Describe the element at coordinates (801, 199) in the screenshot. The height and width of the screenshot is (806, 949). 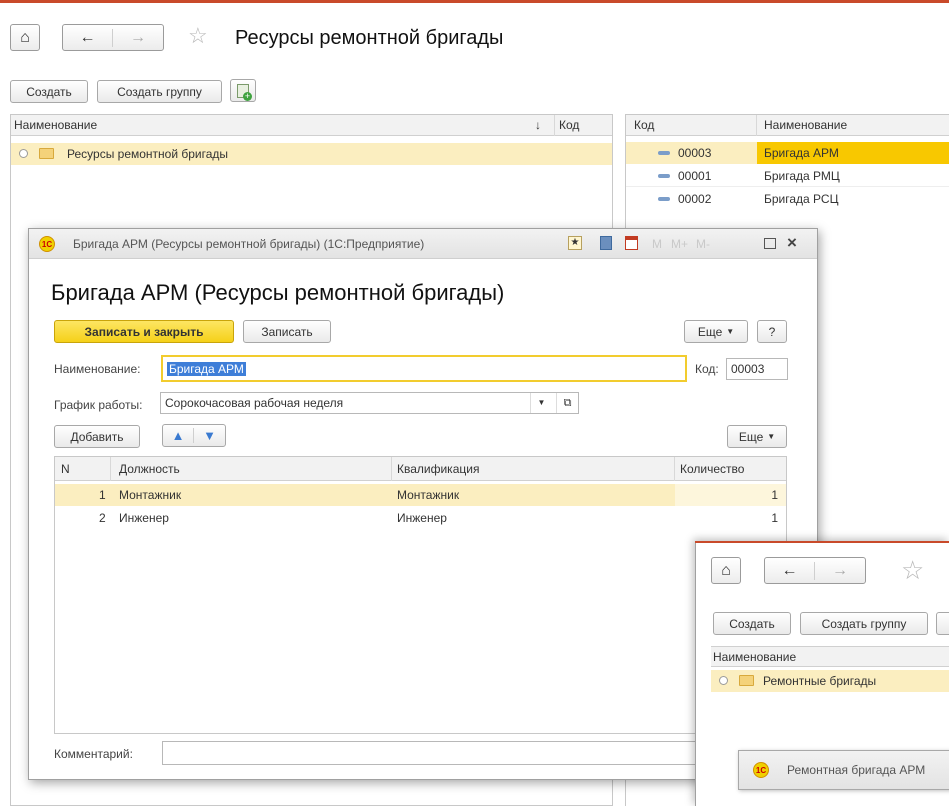
I see `row-name: Бригада РСЦ` at that location.